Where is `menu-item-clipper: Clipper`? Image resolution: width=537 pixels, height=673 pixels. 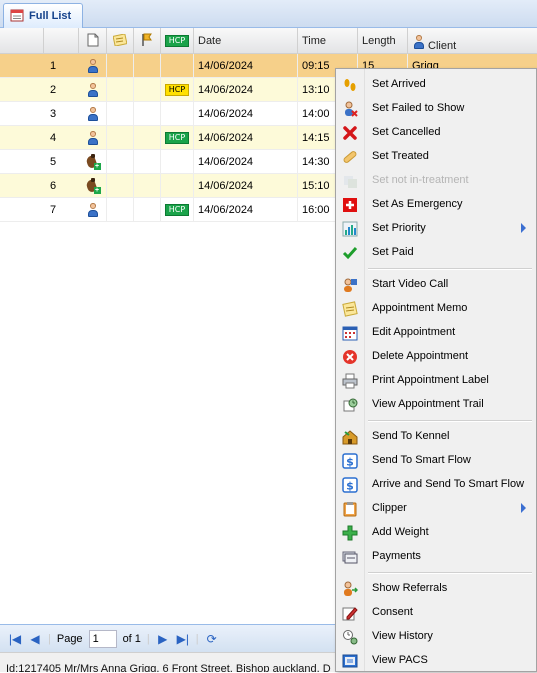
menu-item-clipper: Clipper is located at coordinates (436, 509).